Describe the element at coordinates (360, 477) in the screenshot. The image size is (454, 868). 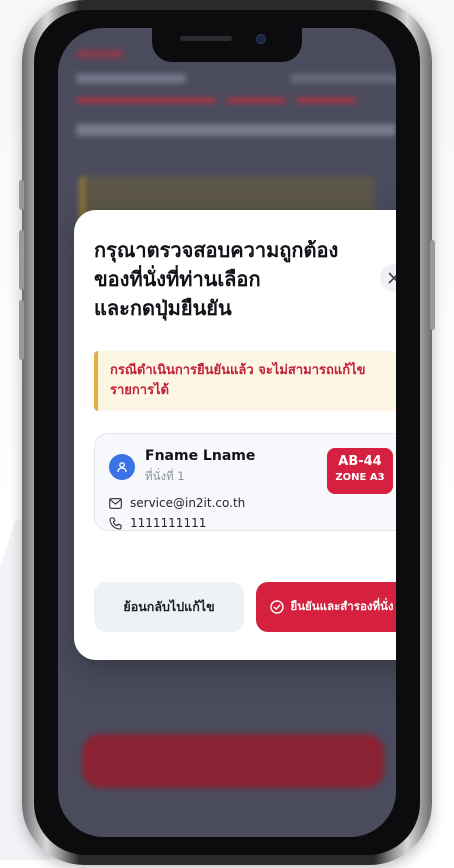
I see `seat-zone: ZONE A3` at that location.